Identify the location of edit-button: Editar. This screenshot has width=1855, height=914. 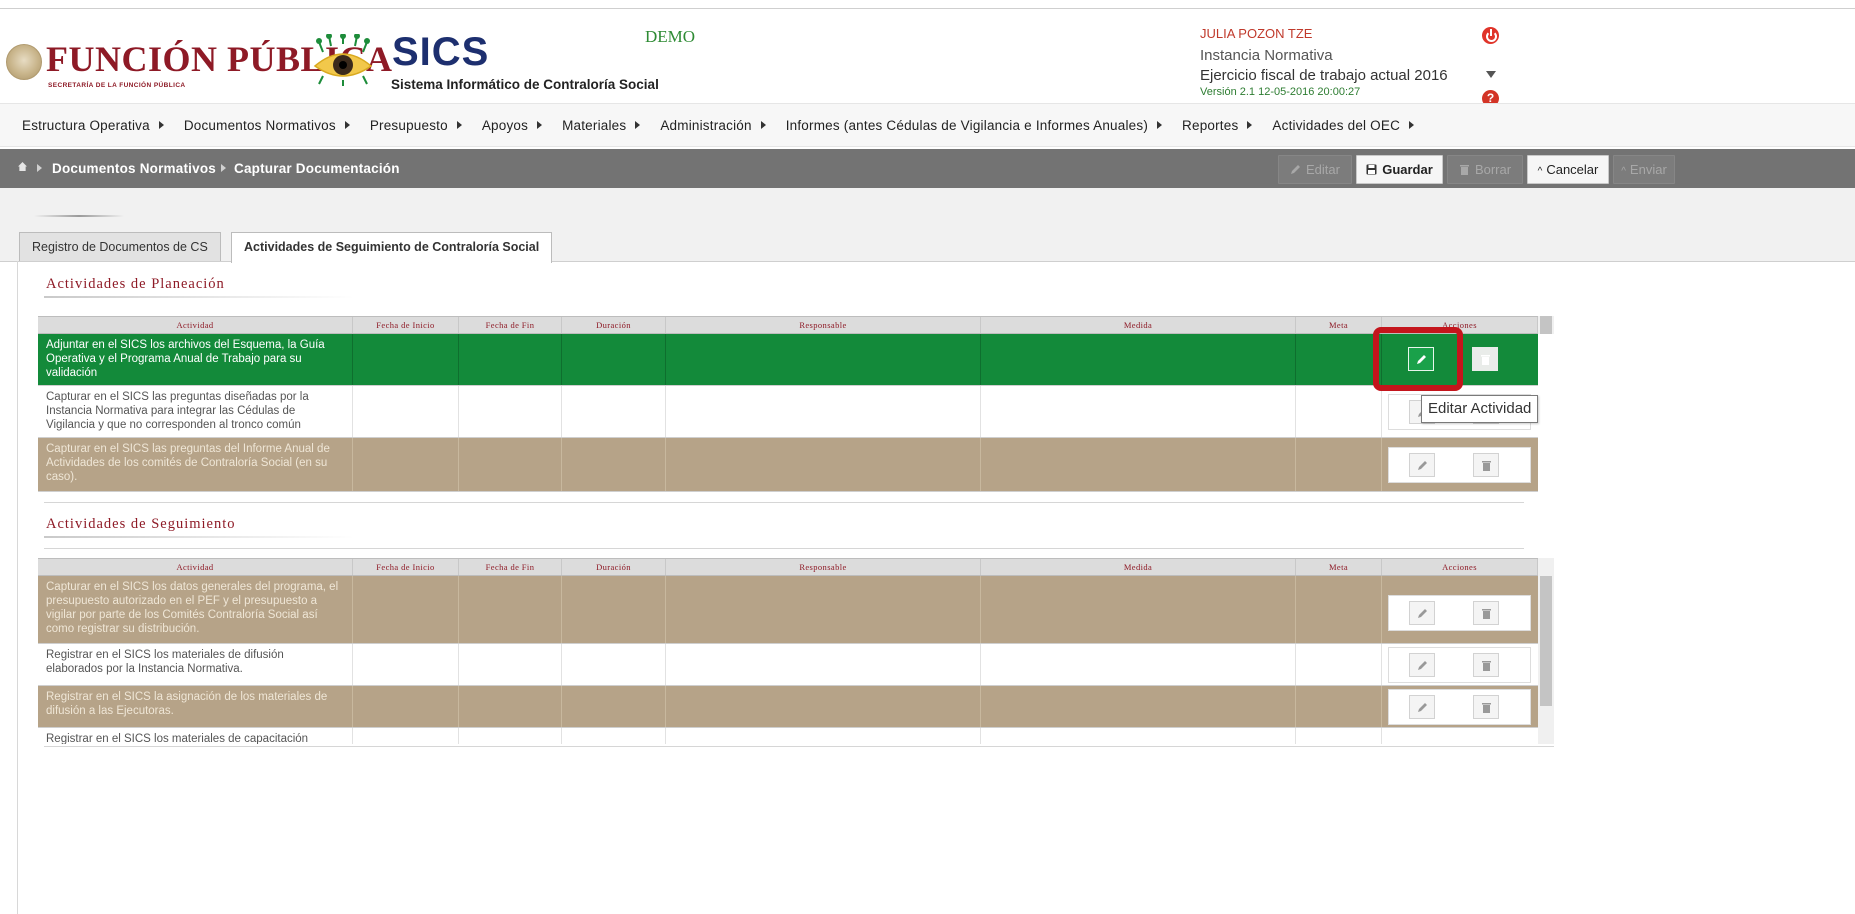
(1315, 169).